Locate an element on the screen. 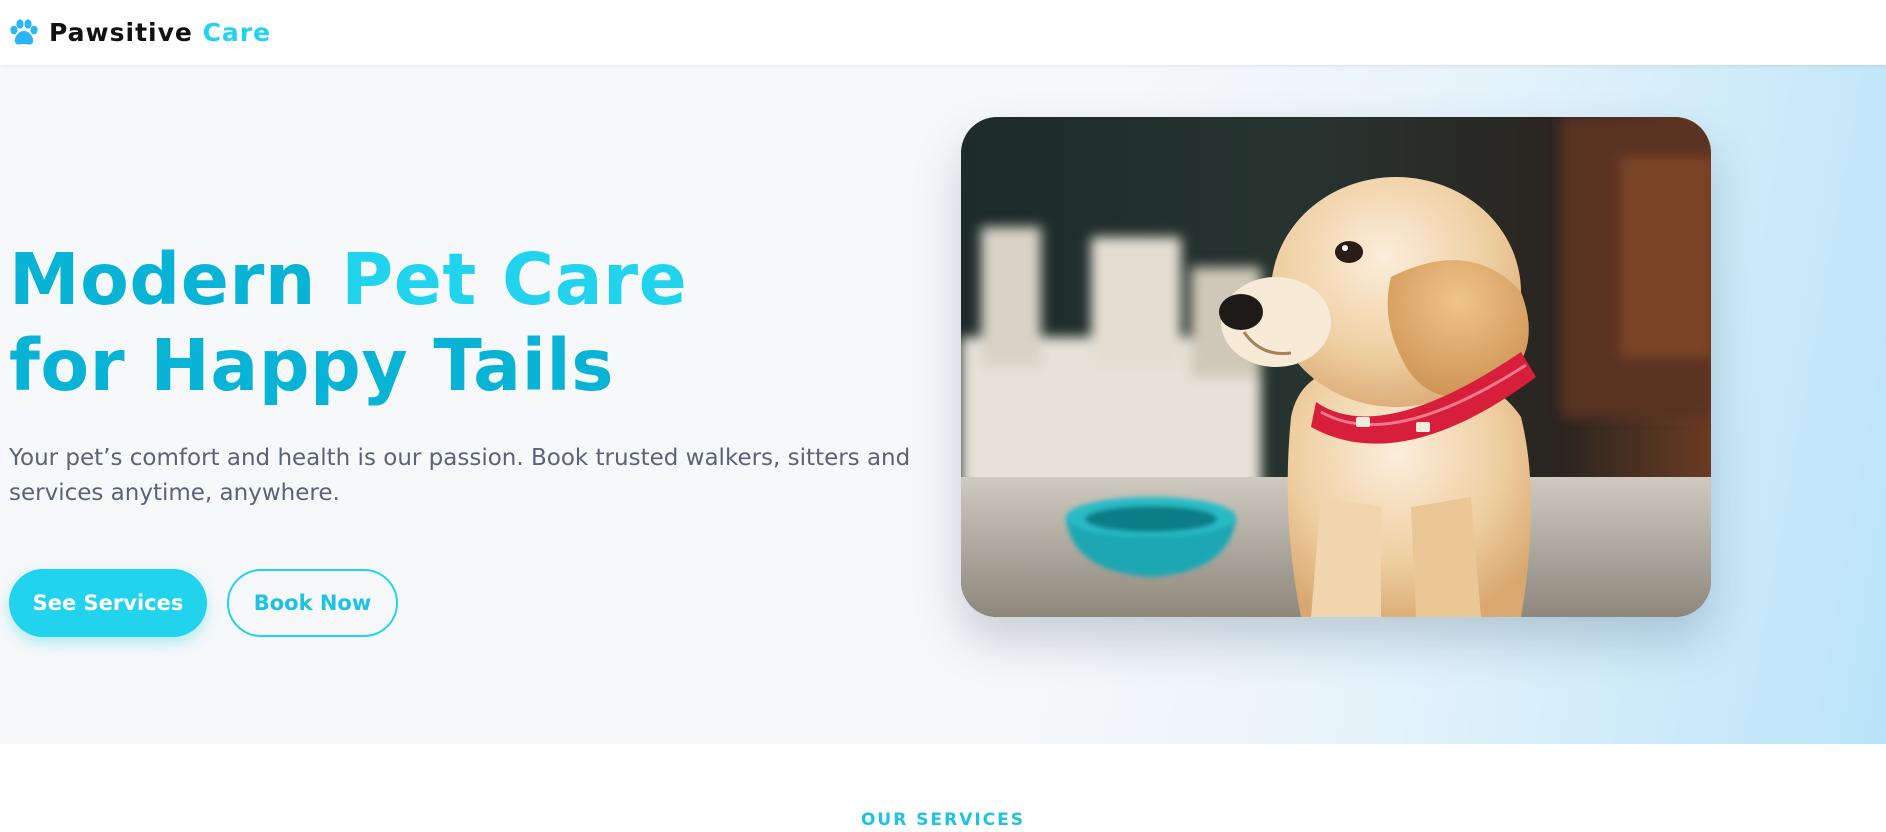 This screenshot has height=832, width=1886. site-header: Pawsitive Care is located at coordinates (943, 32).